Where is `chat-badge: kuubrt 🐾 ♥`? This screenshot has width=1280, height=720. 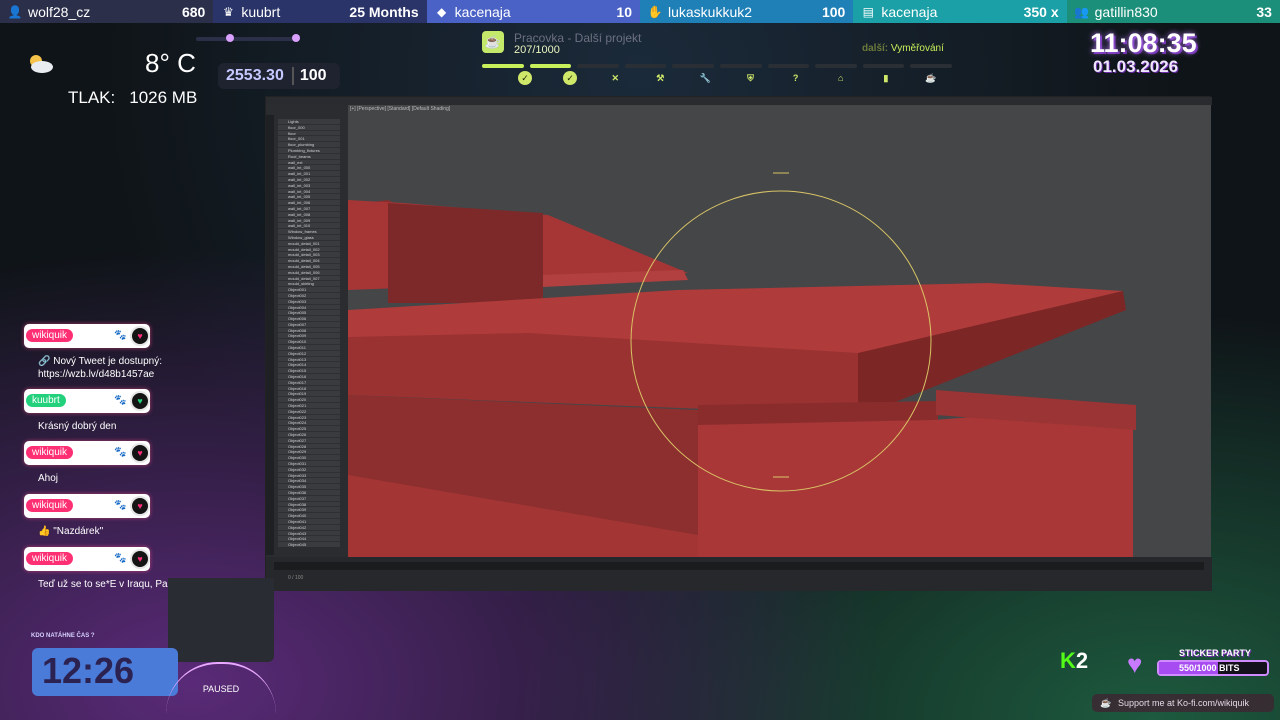
chat-badge: kuubrt 🐾 ♥ is located at coordinates (87, 401).